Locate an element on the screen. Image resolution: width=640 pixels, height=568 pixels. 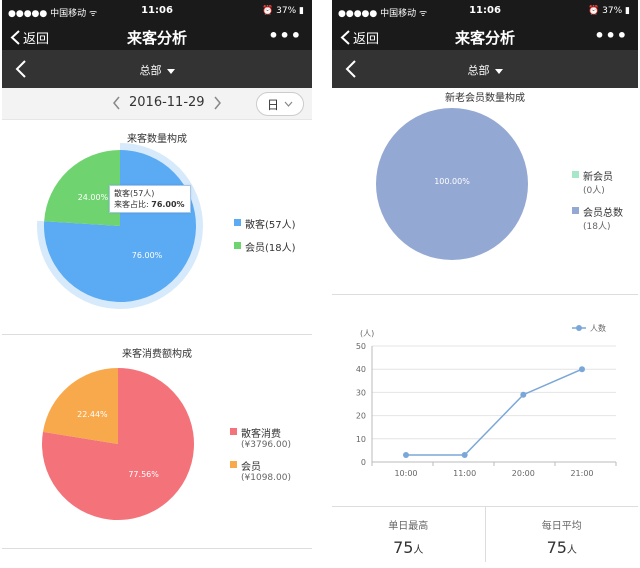
daily-avg-label: 每日平均 is located at coordinates (561, 526).